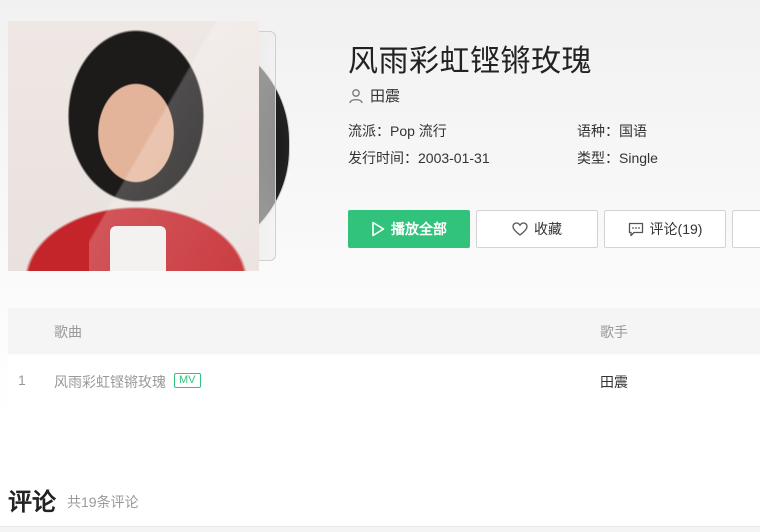 The width and height of the screenshot is (760, 532). What do you see at coordinates (32, 502) in the screenshot?
I see `comments-title: 评论` at bounding box center [32, 502].